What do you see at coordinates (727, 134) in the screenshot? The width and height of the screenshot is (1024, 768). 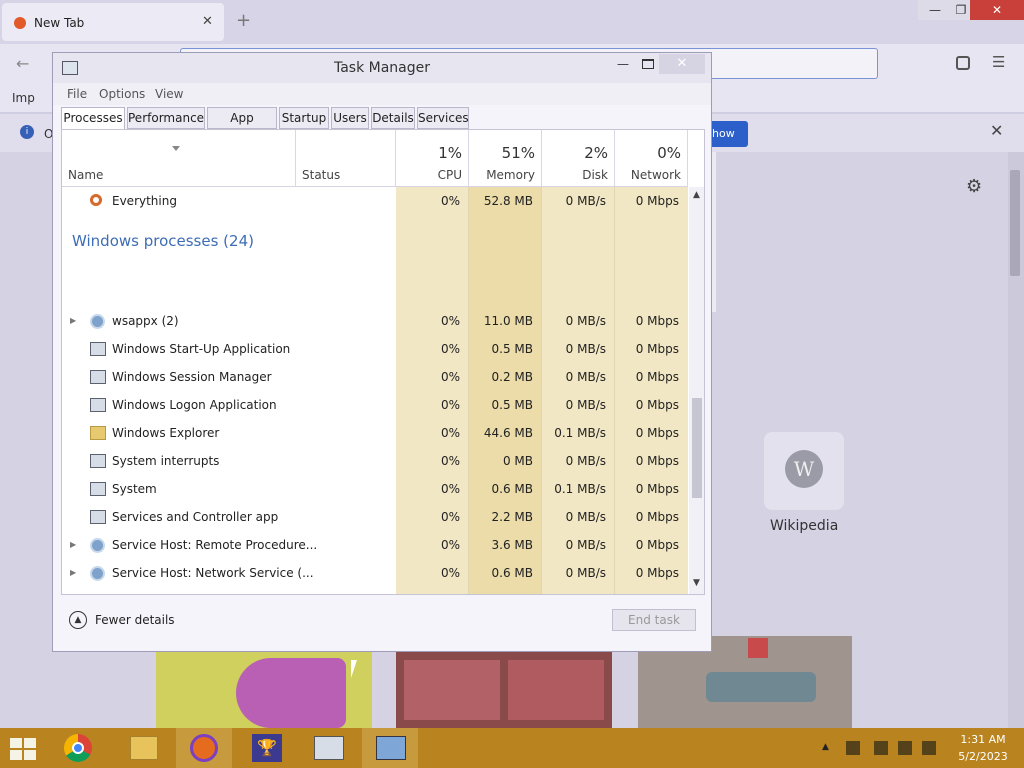 I see `notification-show-button: how` at bounding box center [727, 134].